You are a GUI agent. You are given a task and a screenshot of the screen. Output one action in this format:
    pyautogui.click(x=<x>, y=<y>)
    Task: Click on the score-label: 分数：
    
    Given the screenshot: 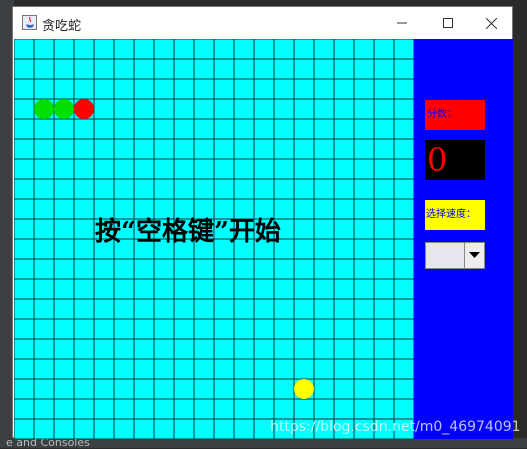 What is the action you would take?
    pyautogui.click(x=455, y=115)
    